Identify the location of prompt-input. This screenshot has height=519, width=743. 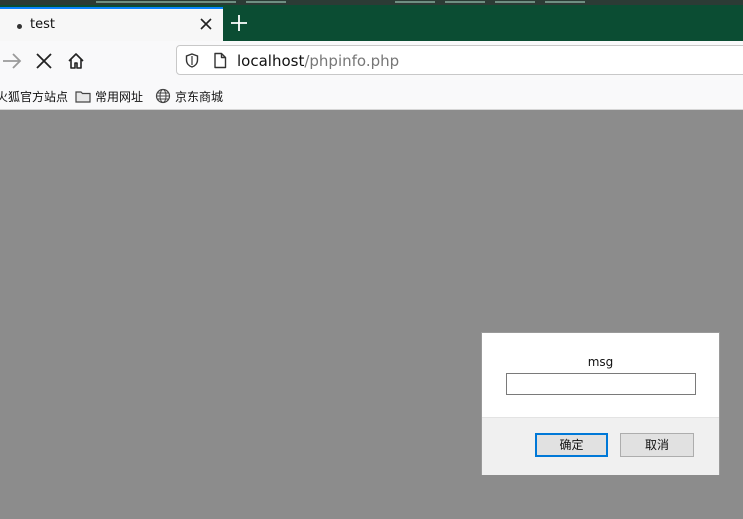
(601, 384).